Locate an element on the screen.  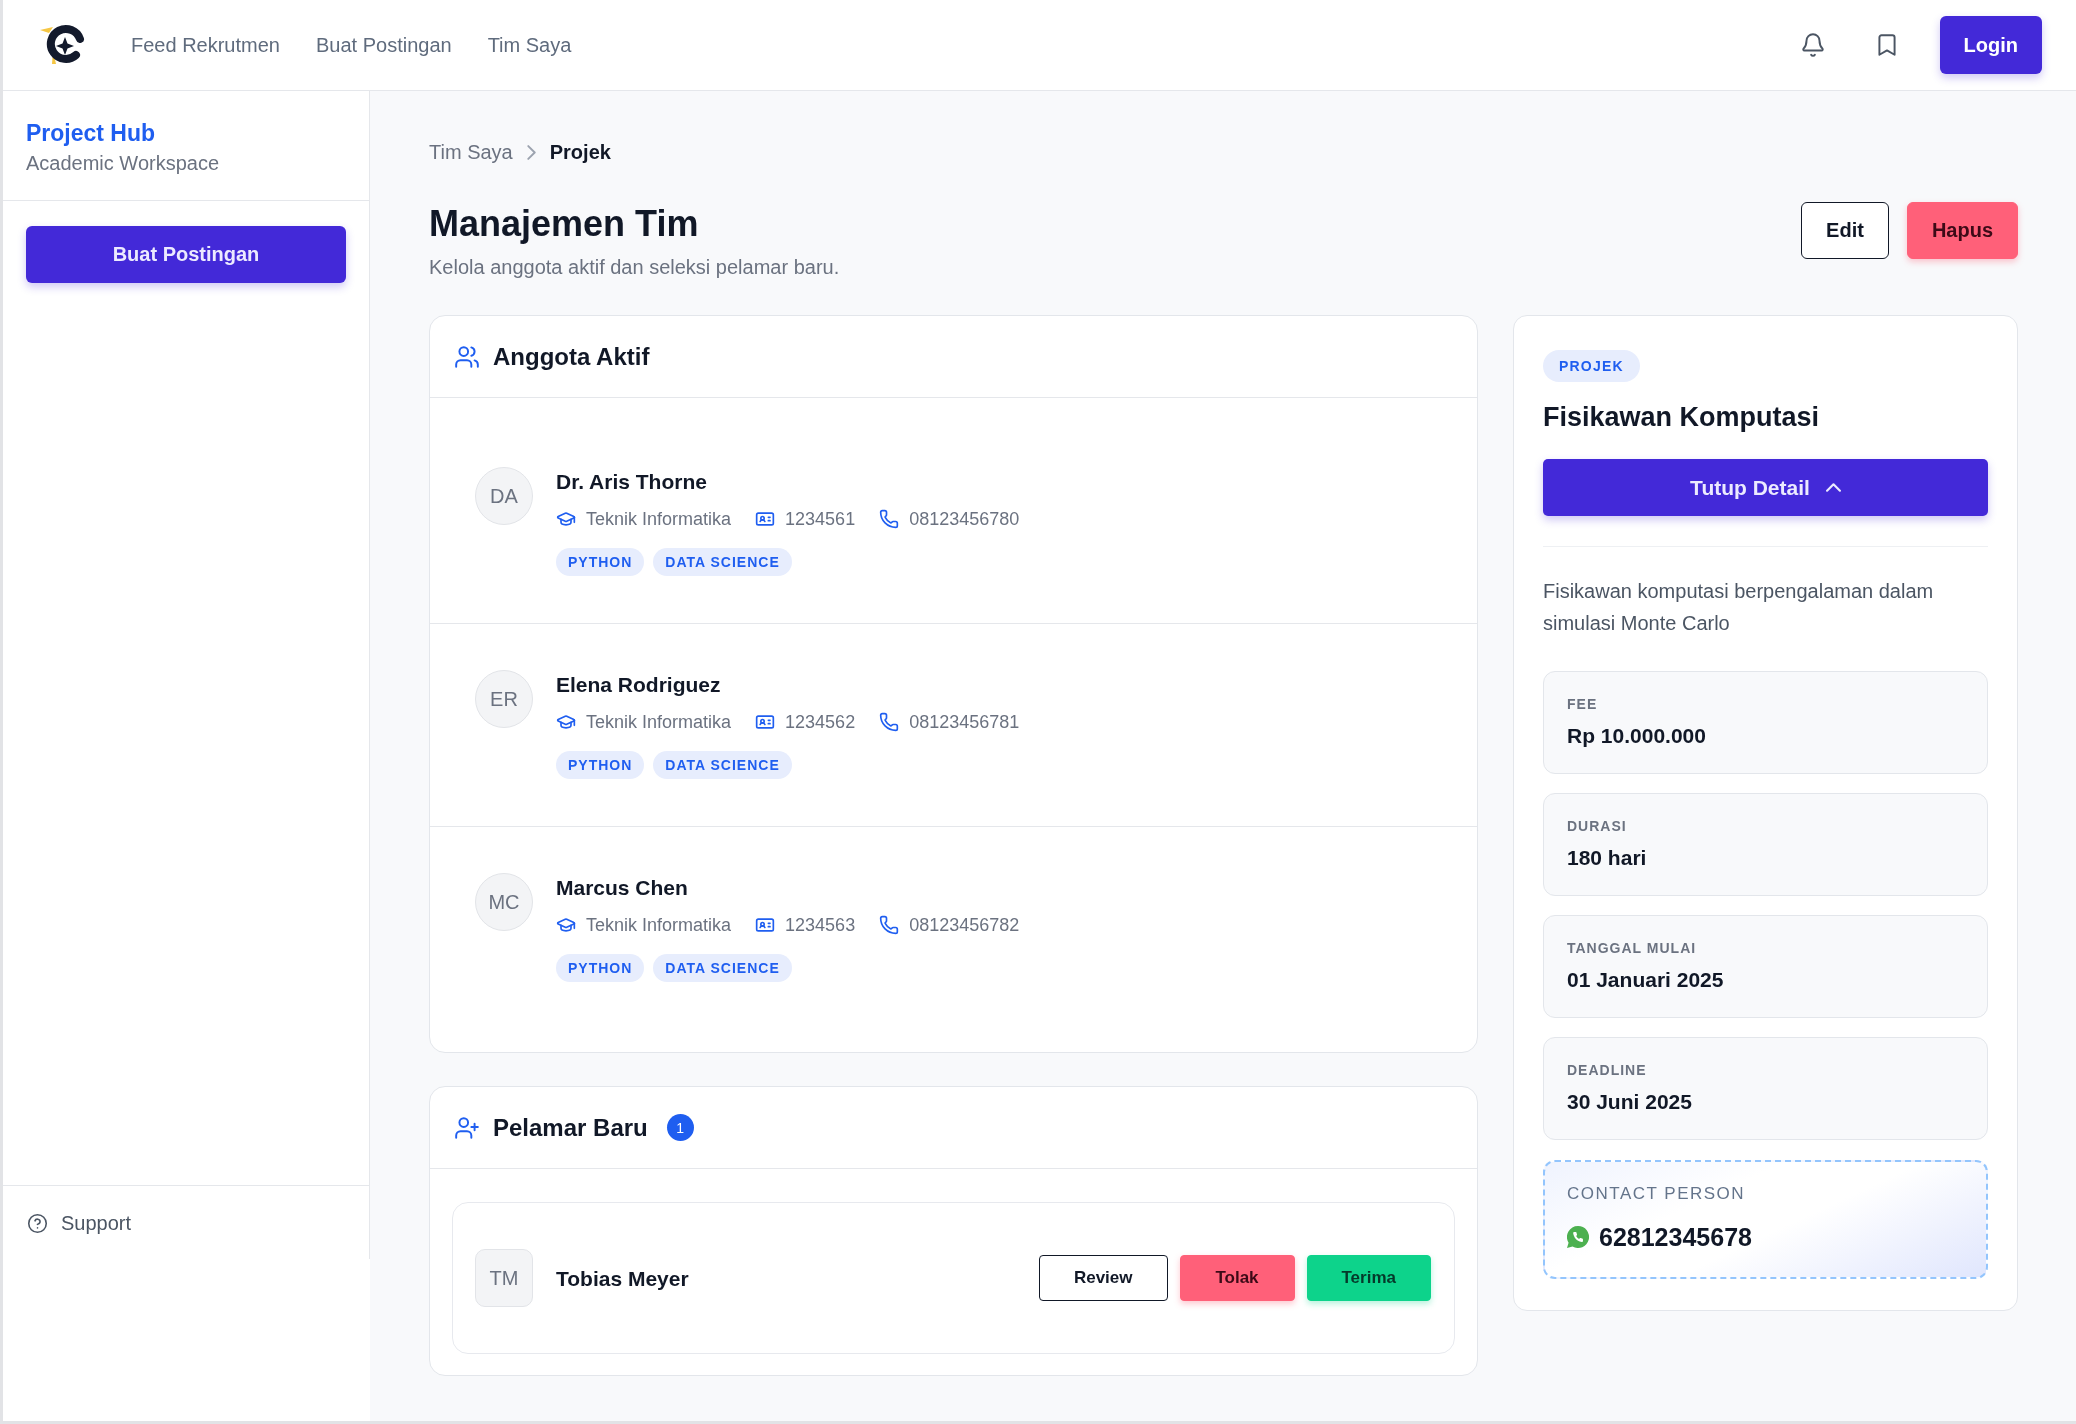
workspace-title: Project Hub is located at coordinates (91, 133).